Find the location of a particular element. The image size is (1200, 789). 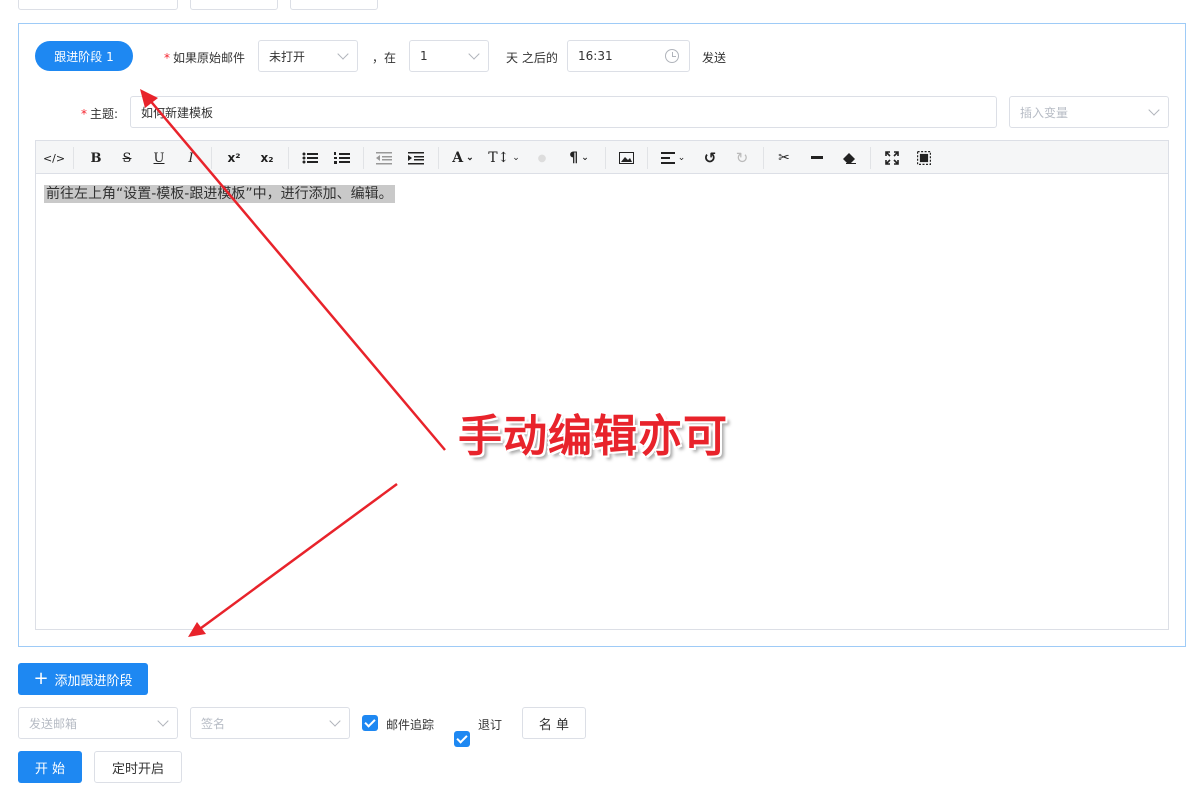

signature-placeholder: 签名 is located at coordinates (213, 723).